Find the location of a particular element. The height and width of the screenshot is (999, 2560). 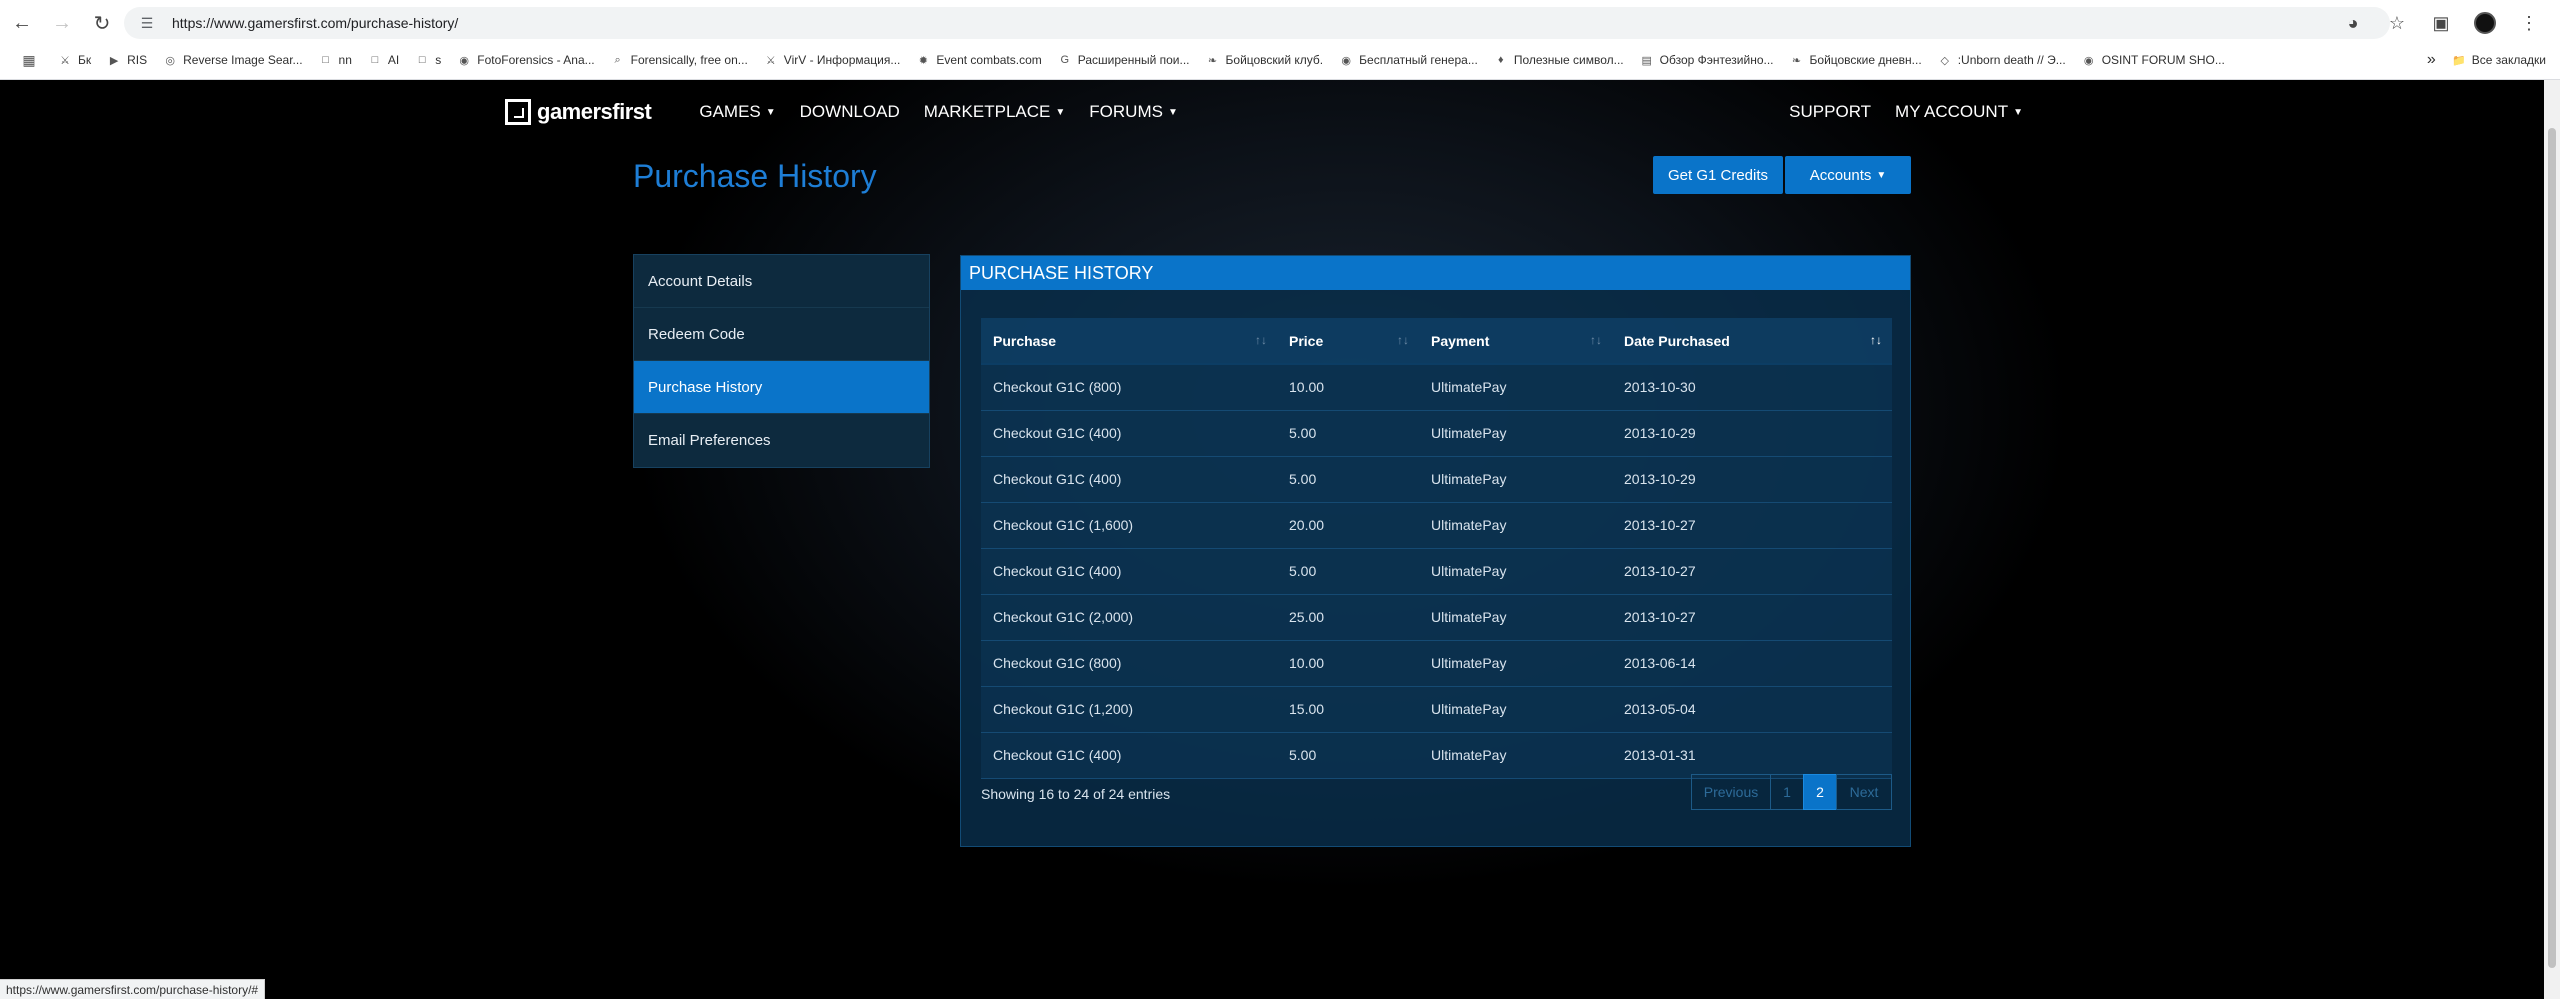

avatar is located at coordinates (2485, 23).